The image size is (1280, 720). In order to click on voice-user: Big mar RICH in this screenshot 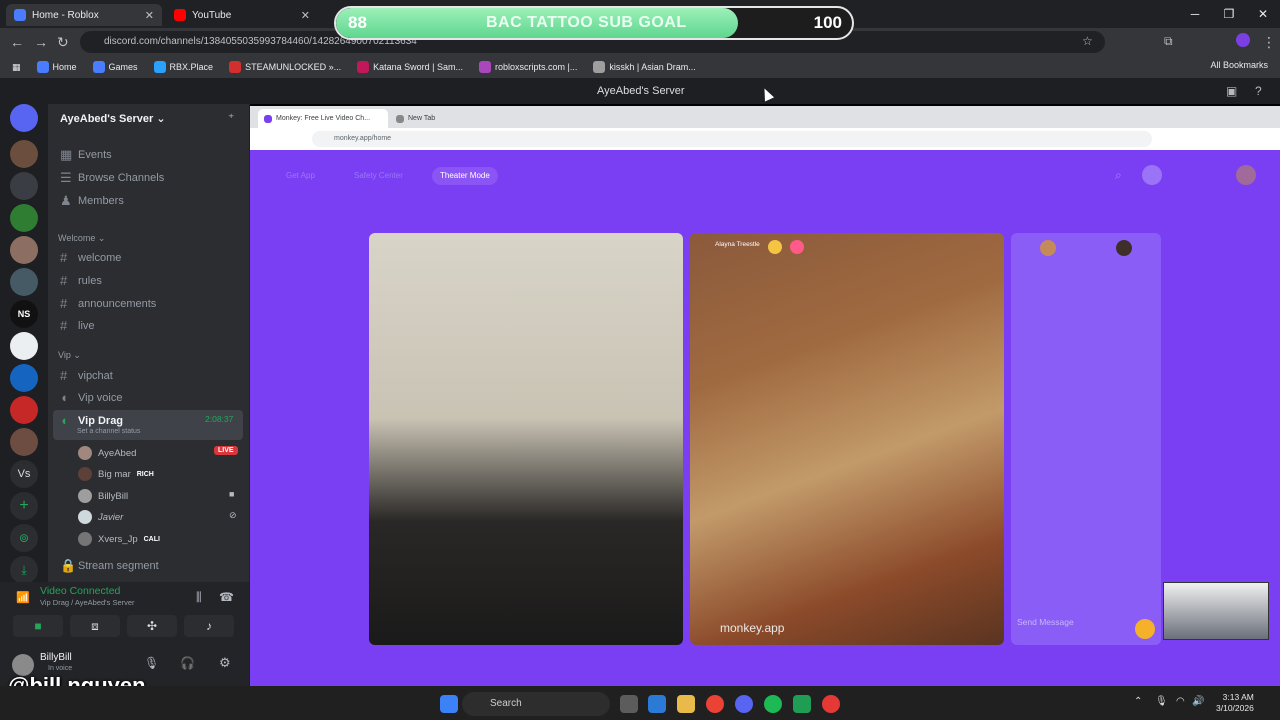, I will do `click(116, 474)`.